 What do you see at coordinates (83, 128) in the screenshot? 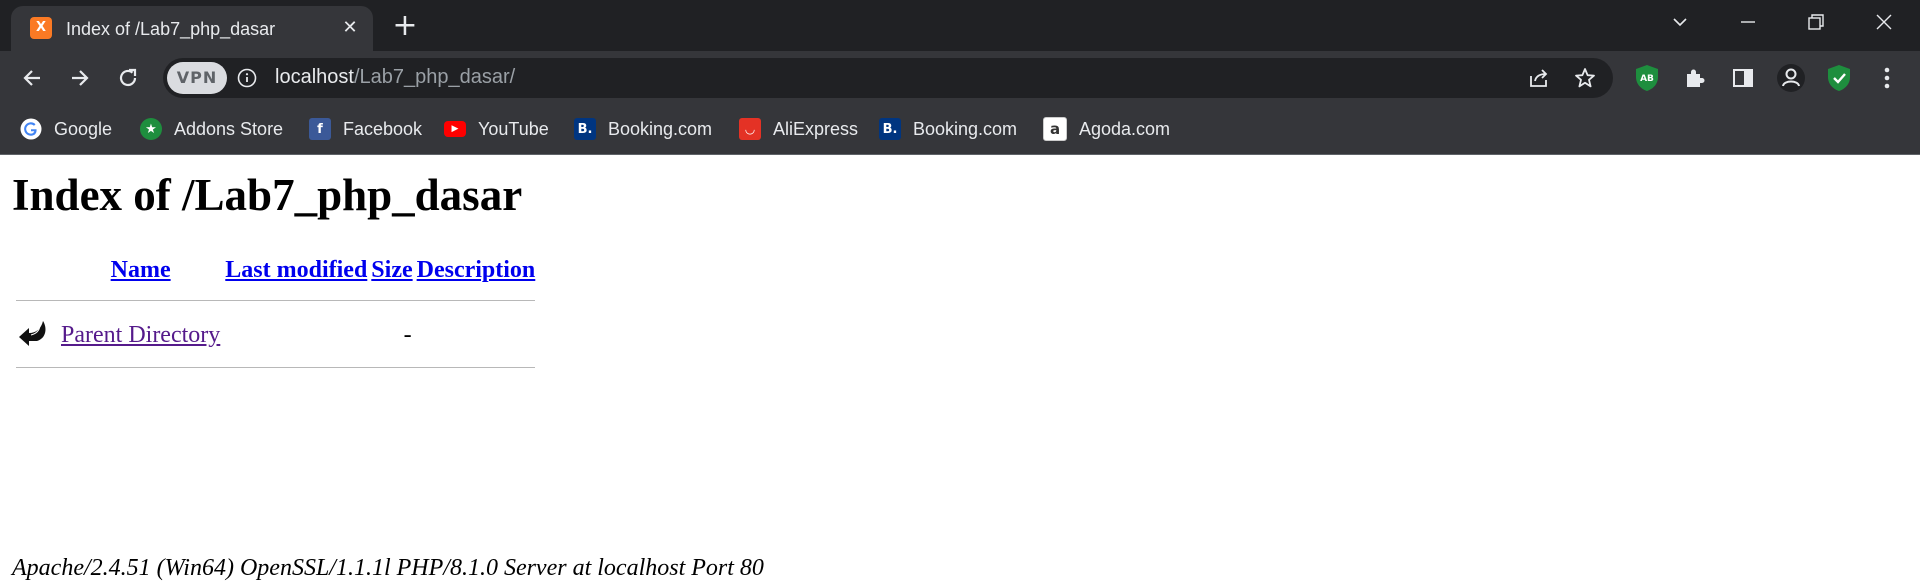
I see `bookmark-label: Google` at bounding box center [83, 128].